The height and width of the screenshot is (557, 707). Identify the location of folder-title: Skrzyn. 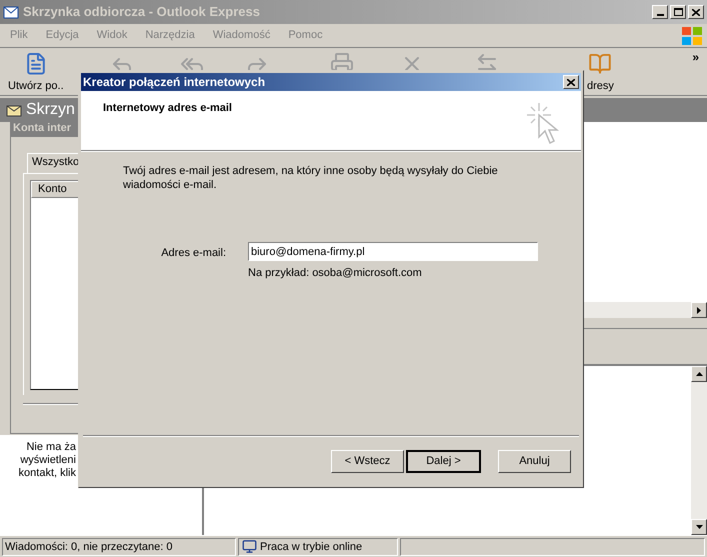
(50, 110).